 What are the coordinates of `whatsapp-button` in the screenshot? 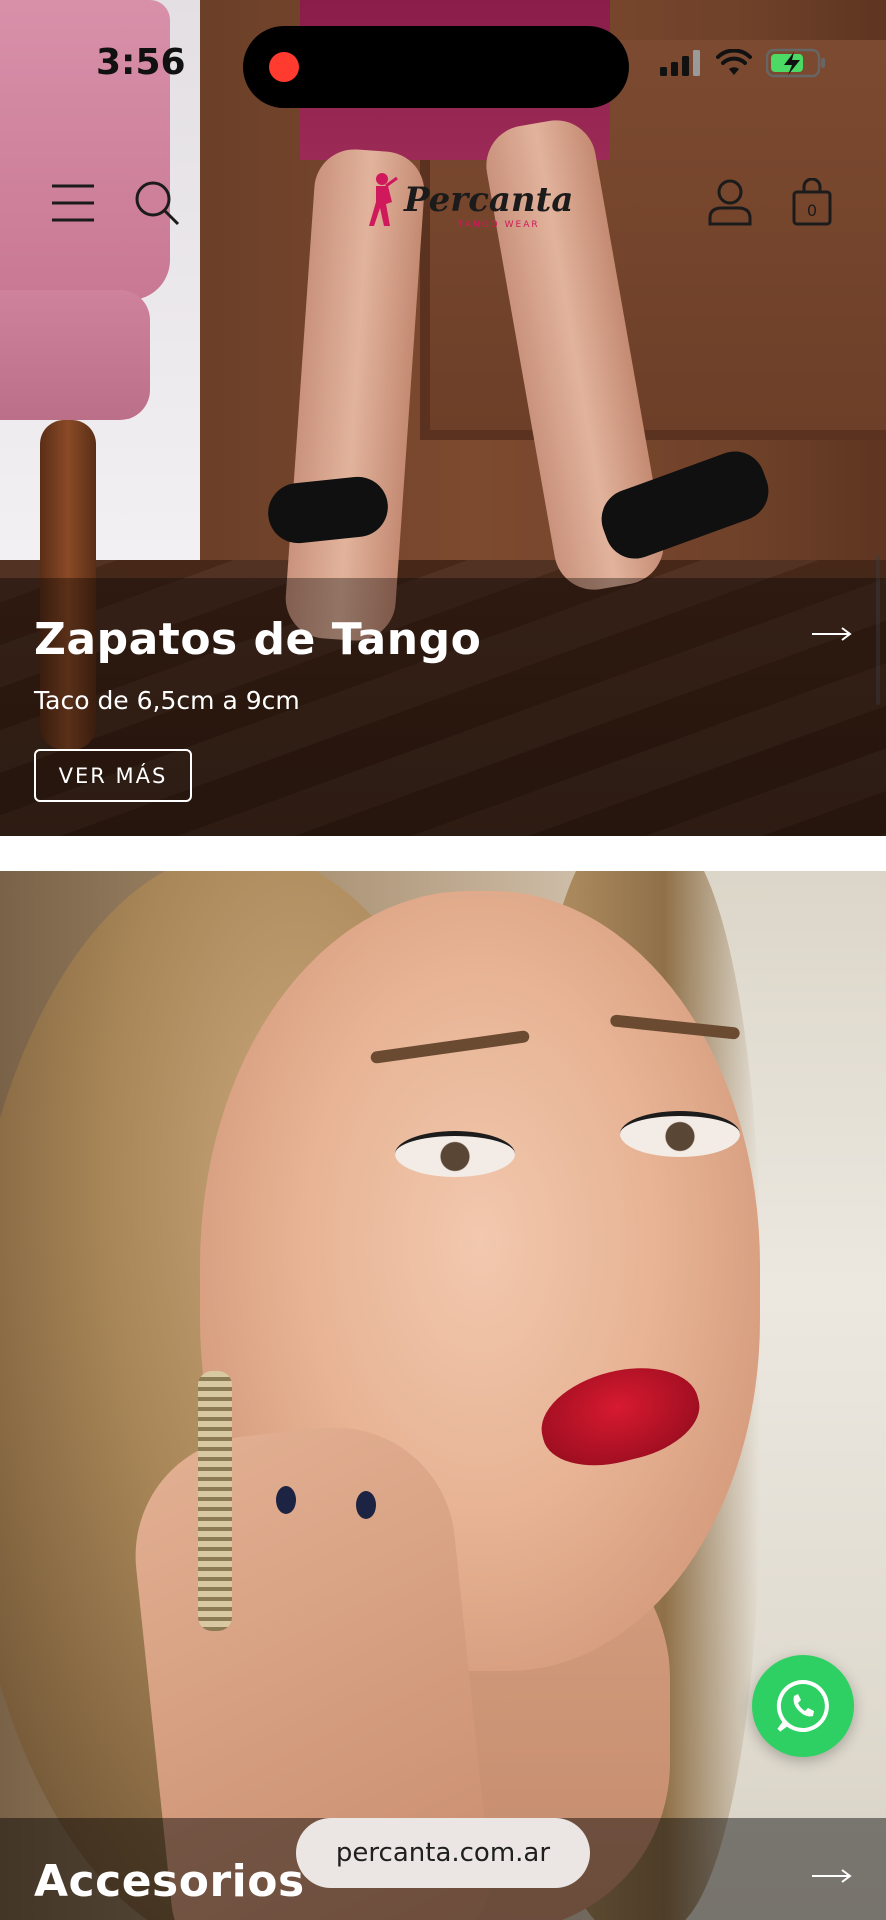 It's located at (803, 1706).